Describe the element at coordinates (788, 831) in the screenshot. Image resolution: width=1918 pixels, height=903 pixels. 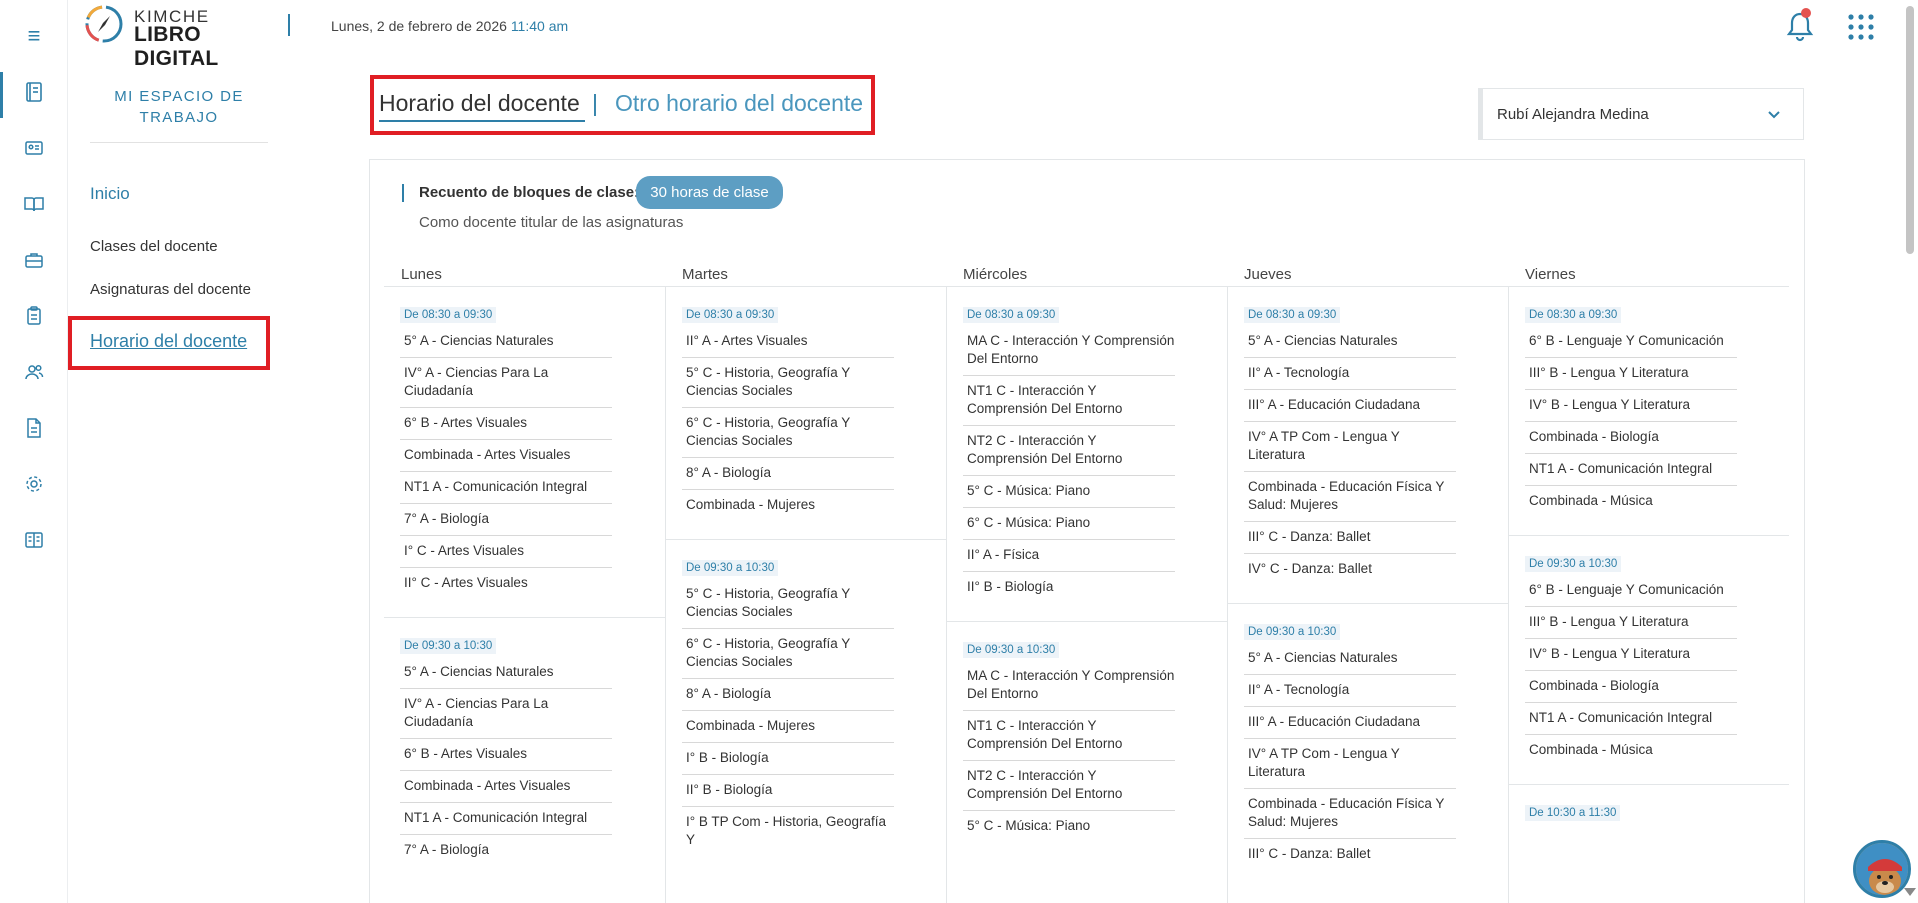
I see `class-entry: I° B TP Com - Historia, Geografía Y` at that location.